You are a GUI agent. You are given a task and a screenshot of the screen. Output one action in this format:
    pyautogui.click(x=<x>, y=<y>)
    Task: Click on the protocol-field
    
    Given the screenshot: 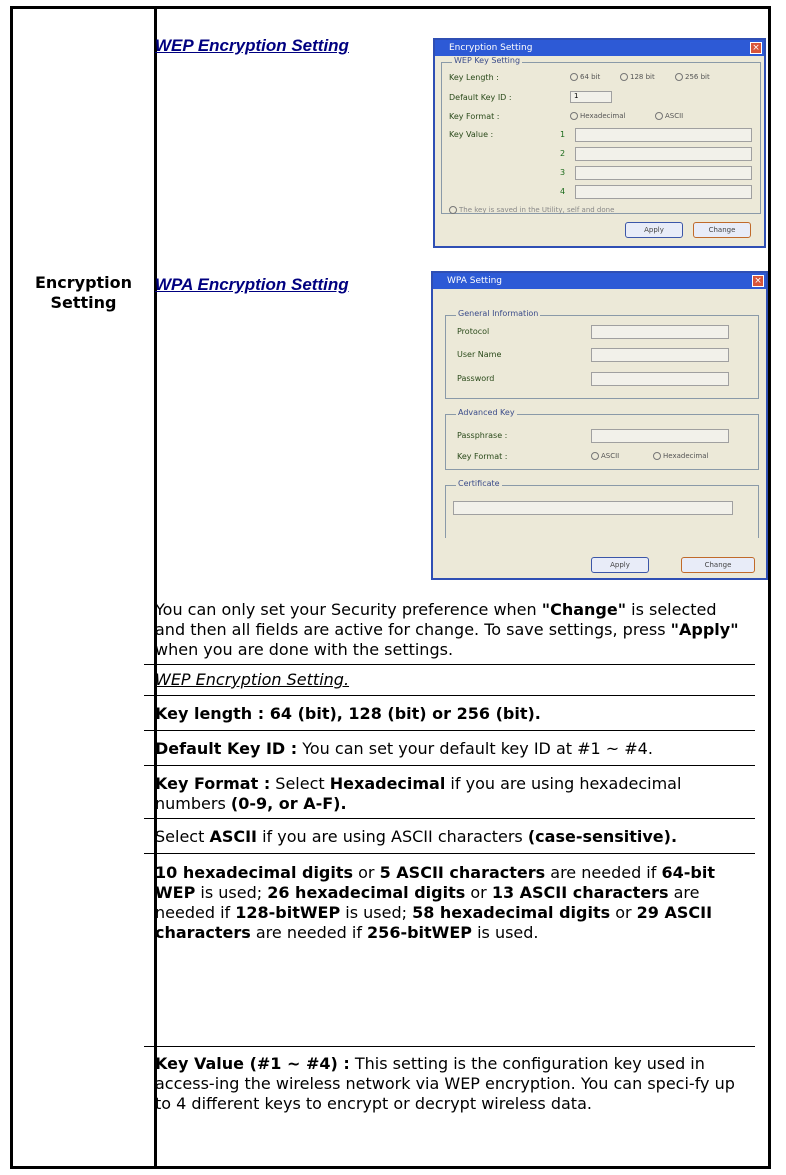 What is the action you would take?
    pyautogui.click(x=660, y=332)
    